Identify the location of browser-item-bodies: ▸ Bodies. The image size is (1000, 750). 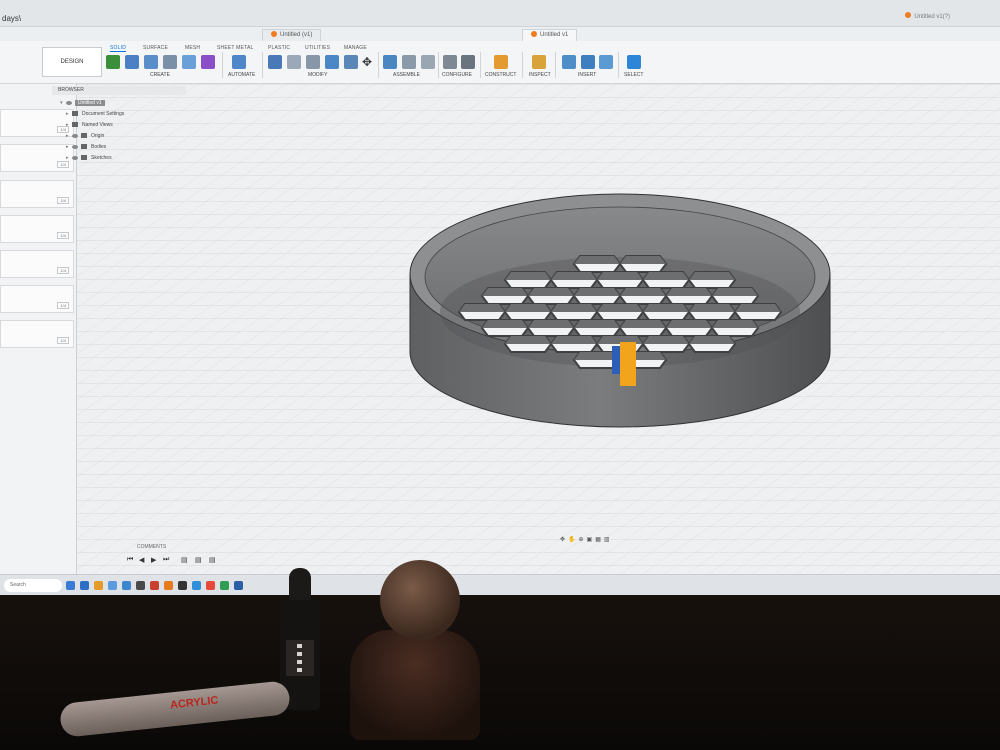
(86, 147).